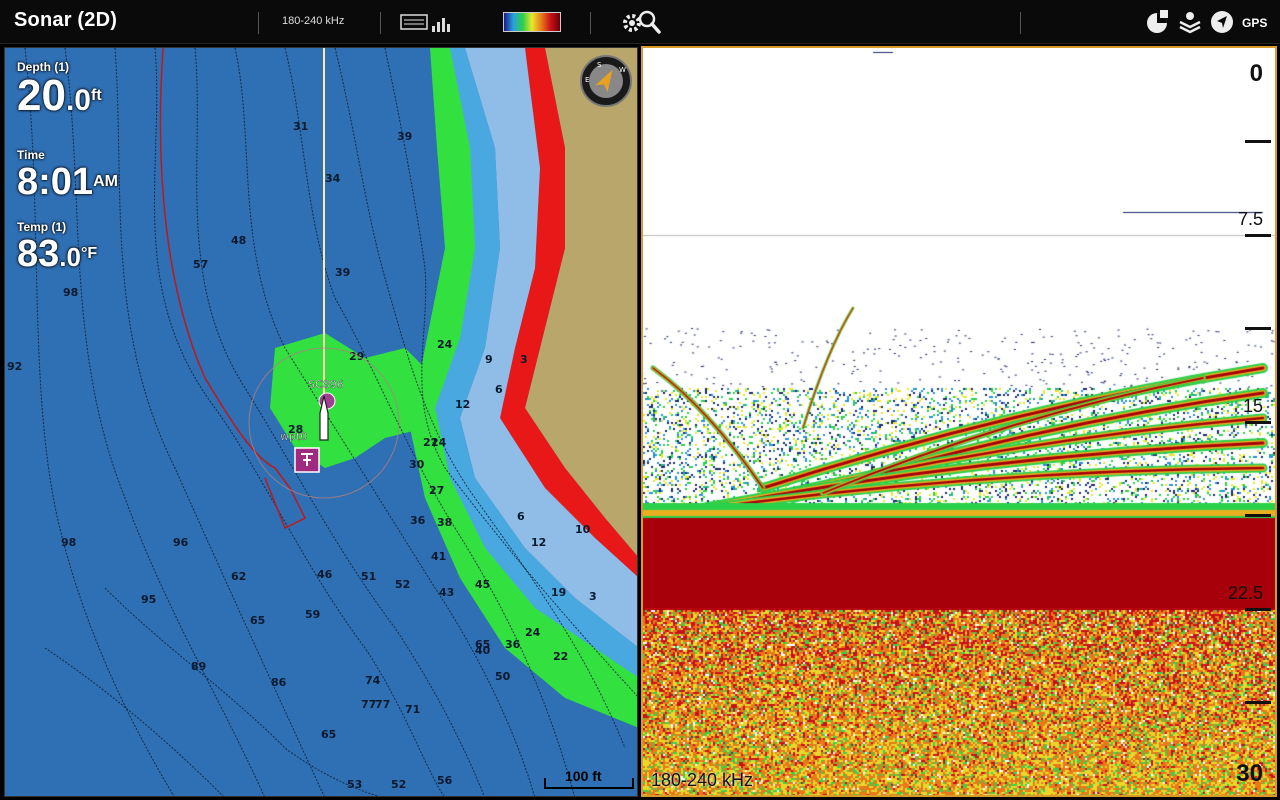 The width and height of the screenshot is (1280, 800). I want to click on depth-contour-label: 89, so click(198, 666).